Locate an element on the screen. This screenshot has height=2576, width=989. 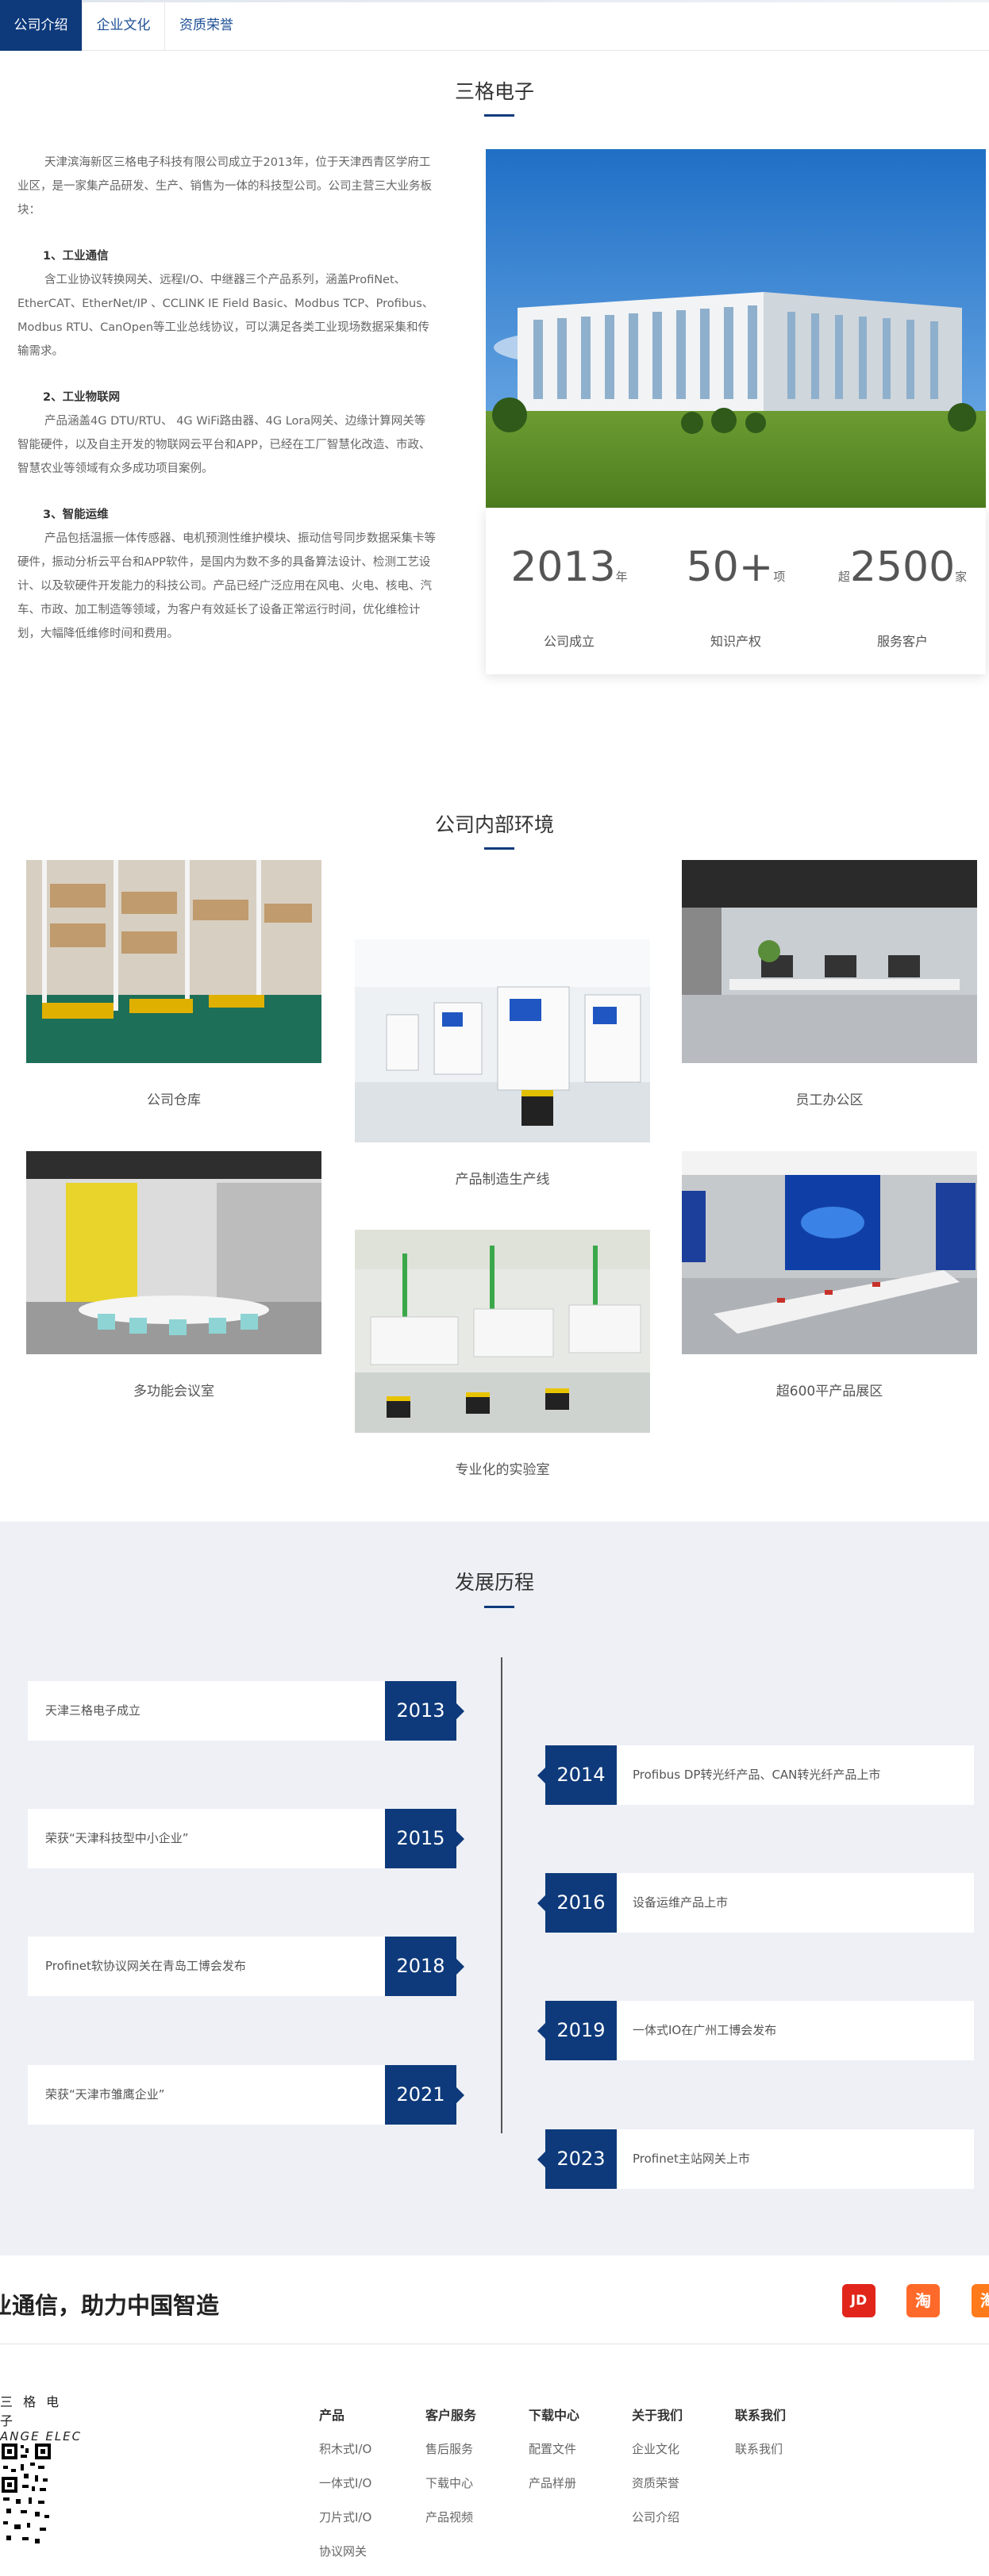
history-item-2014: 2014 Profibus DP转光纤产品、CAN转光纤产品上市 is located at coordinates (756, 1775).